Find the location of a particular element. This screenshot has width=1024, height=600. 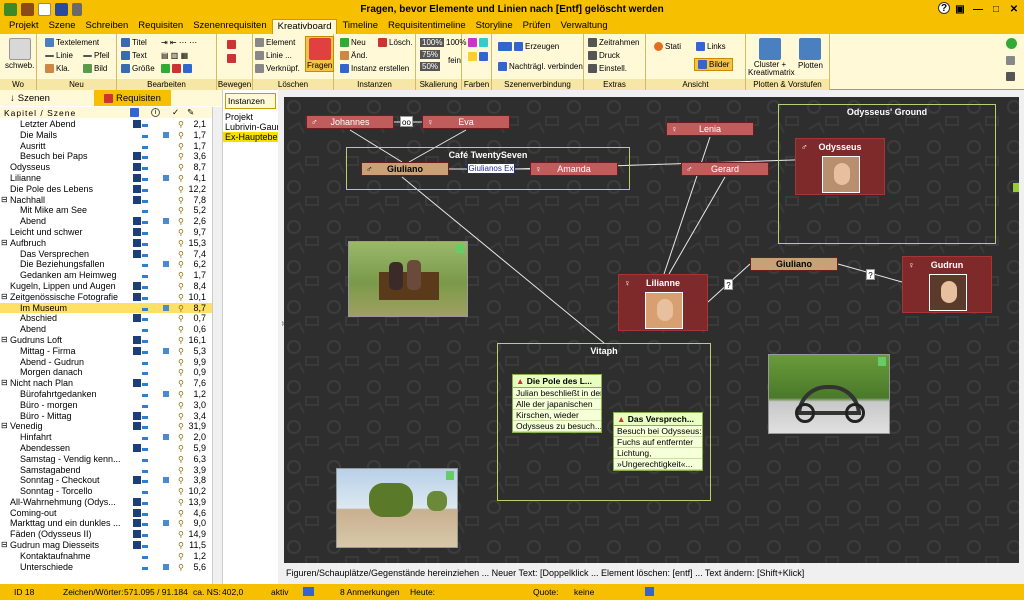

new-line-button: Linie is located at coordinates (59, 55).